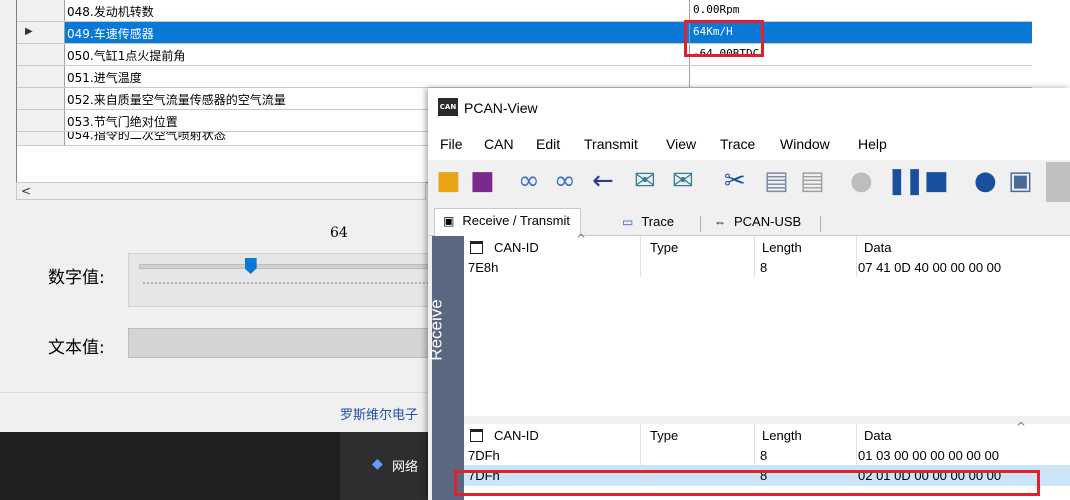 The height and width of the screenshot is (500, 1070). Describe the element at coordinates (525, 33) in the screenshot. I see `grid-row-vehicle-speed: ▶ 049.车速传感器 64Km/H` at that location.